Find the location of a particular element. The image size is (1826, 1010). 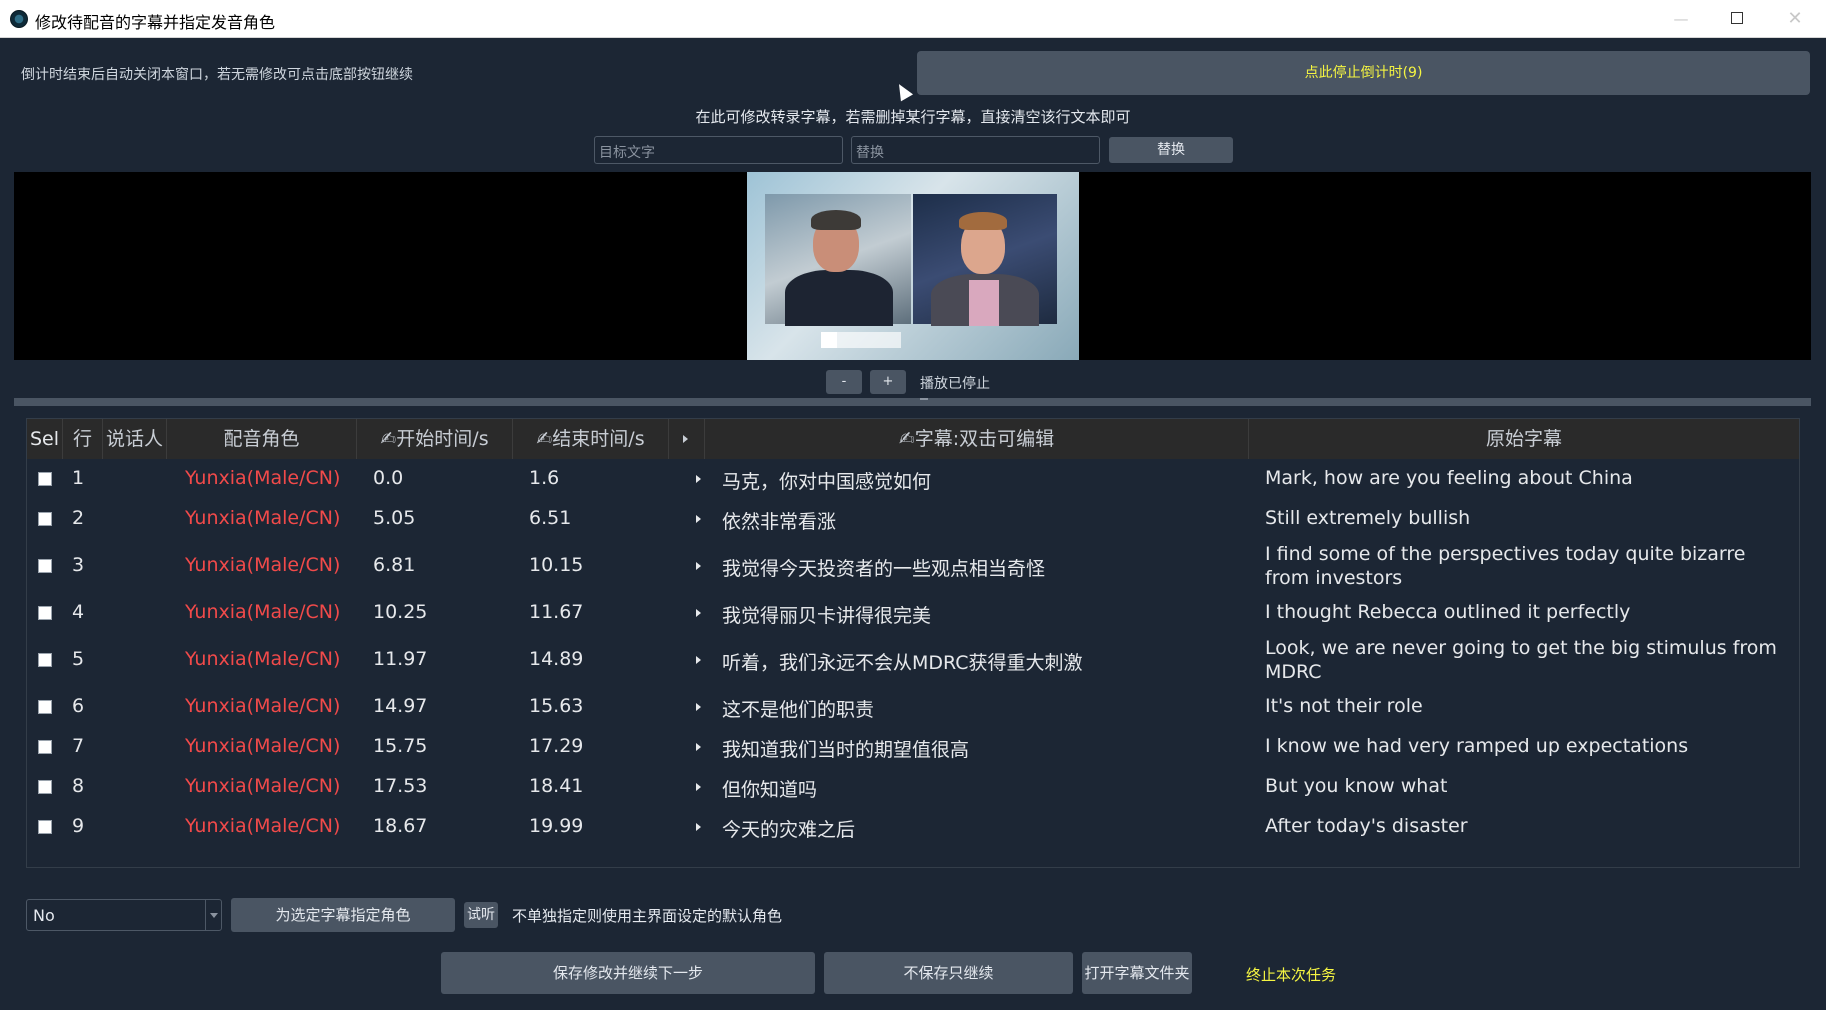

row-end: 15.63 is located at coordinates (556, 706).